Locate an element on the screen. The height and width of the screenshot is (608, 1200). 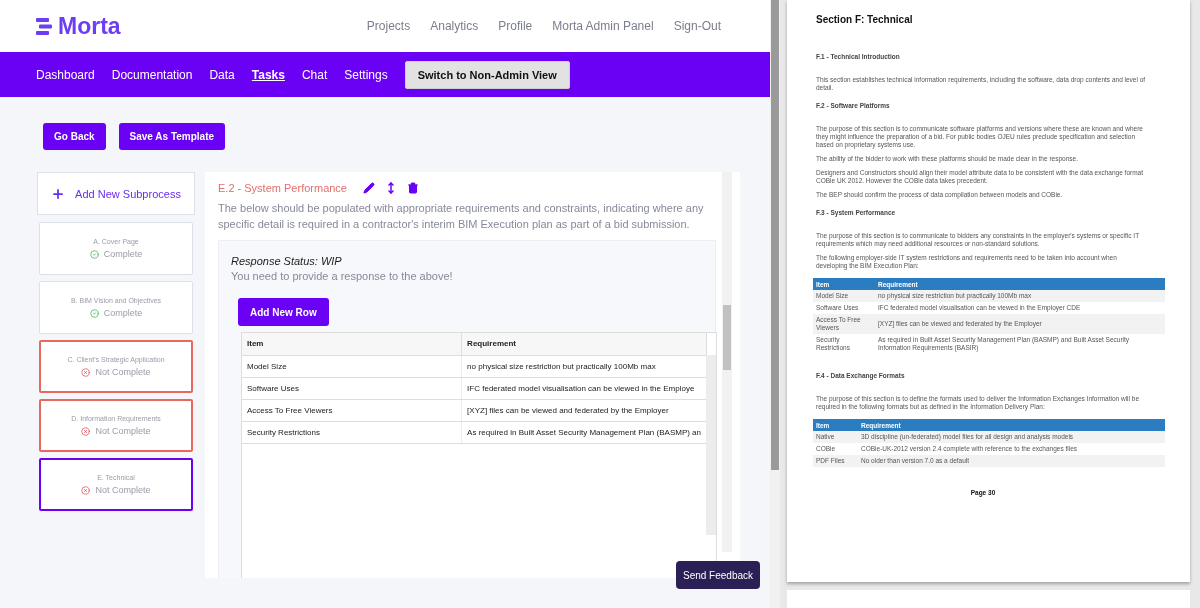
logo-text: Morta is located at coordinates (89, 26).